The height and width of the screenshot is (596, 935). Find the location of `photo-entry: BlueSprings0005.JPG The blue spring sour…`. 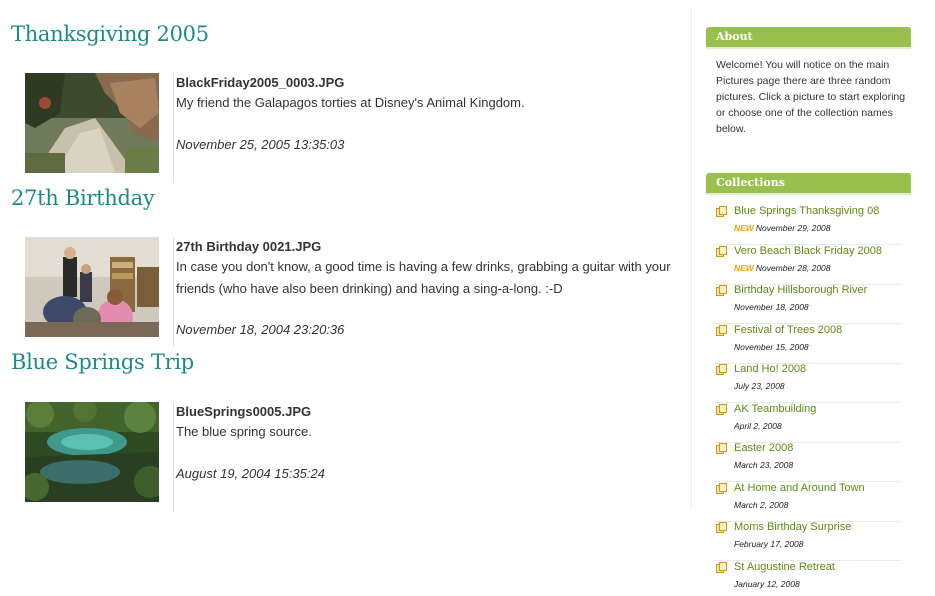

photo-entry: BlueSprings0005.JPG The blue spring sour… is located at coordinates (355, 457).